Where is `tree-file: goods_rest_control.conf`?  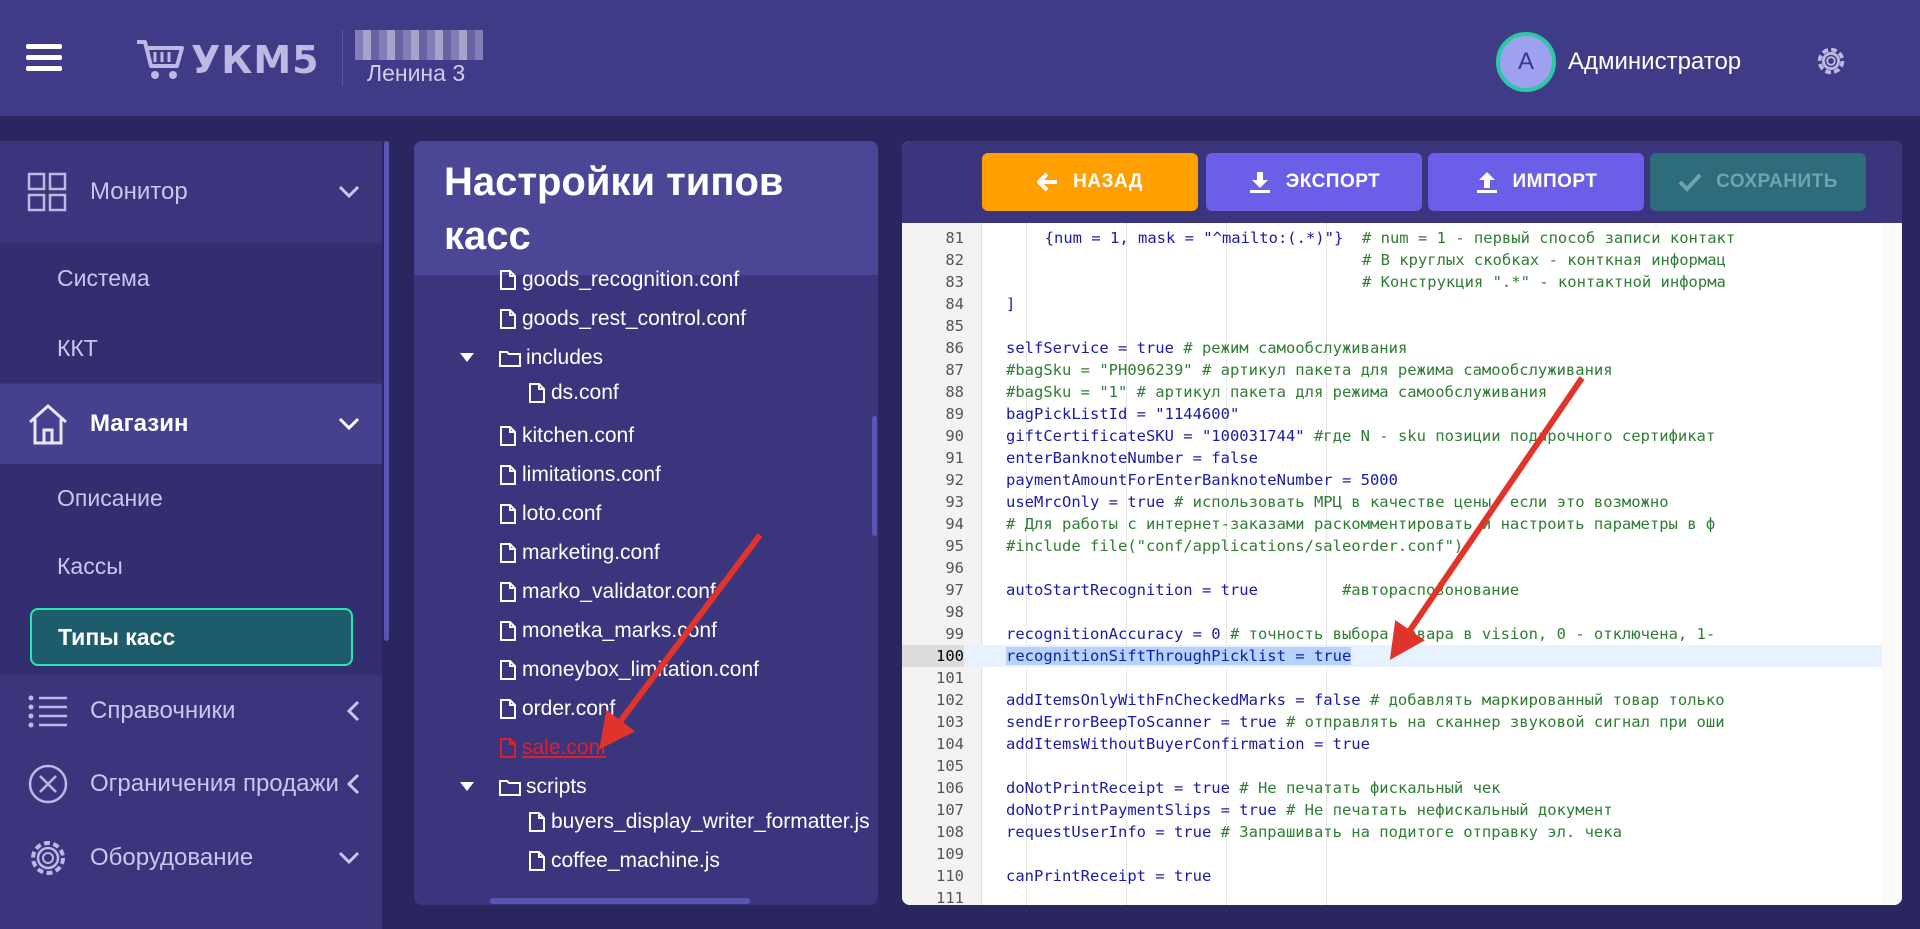 tree-file: goods_rest_control.conf is located at coordinates (622, 319).